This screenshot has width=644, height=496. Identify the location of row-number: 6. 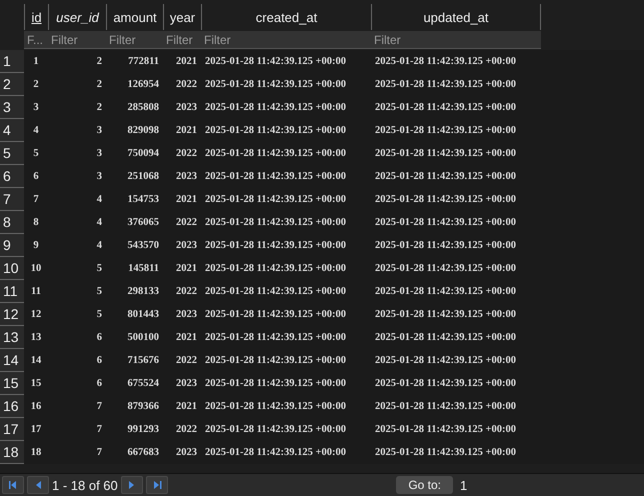
(12, 176).